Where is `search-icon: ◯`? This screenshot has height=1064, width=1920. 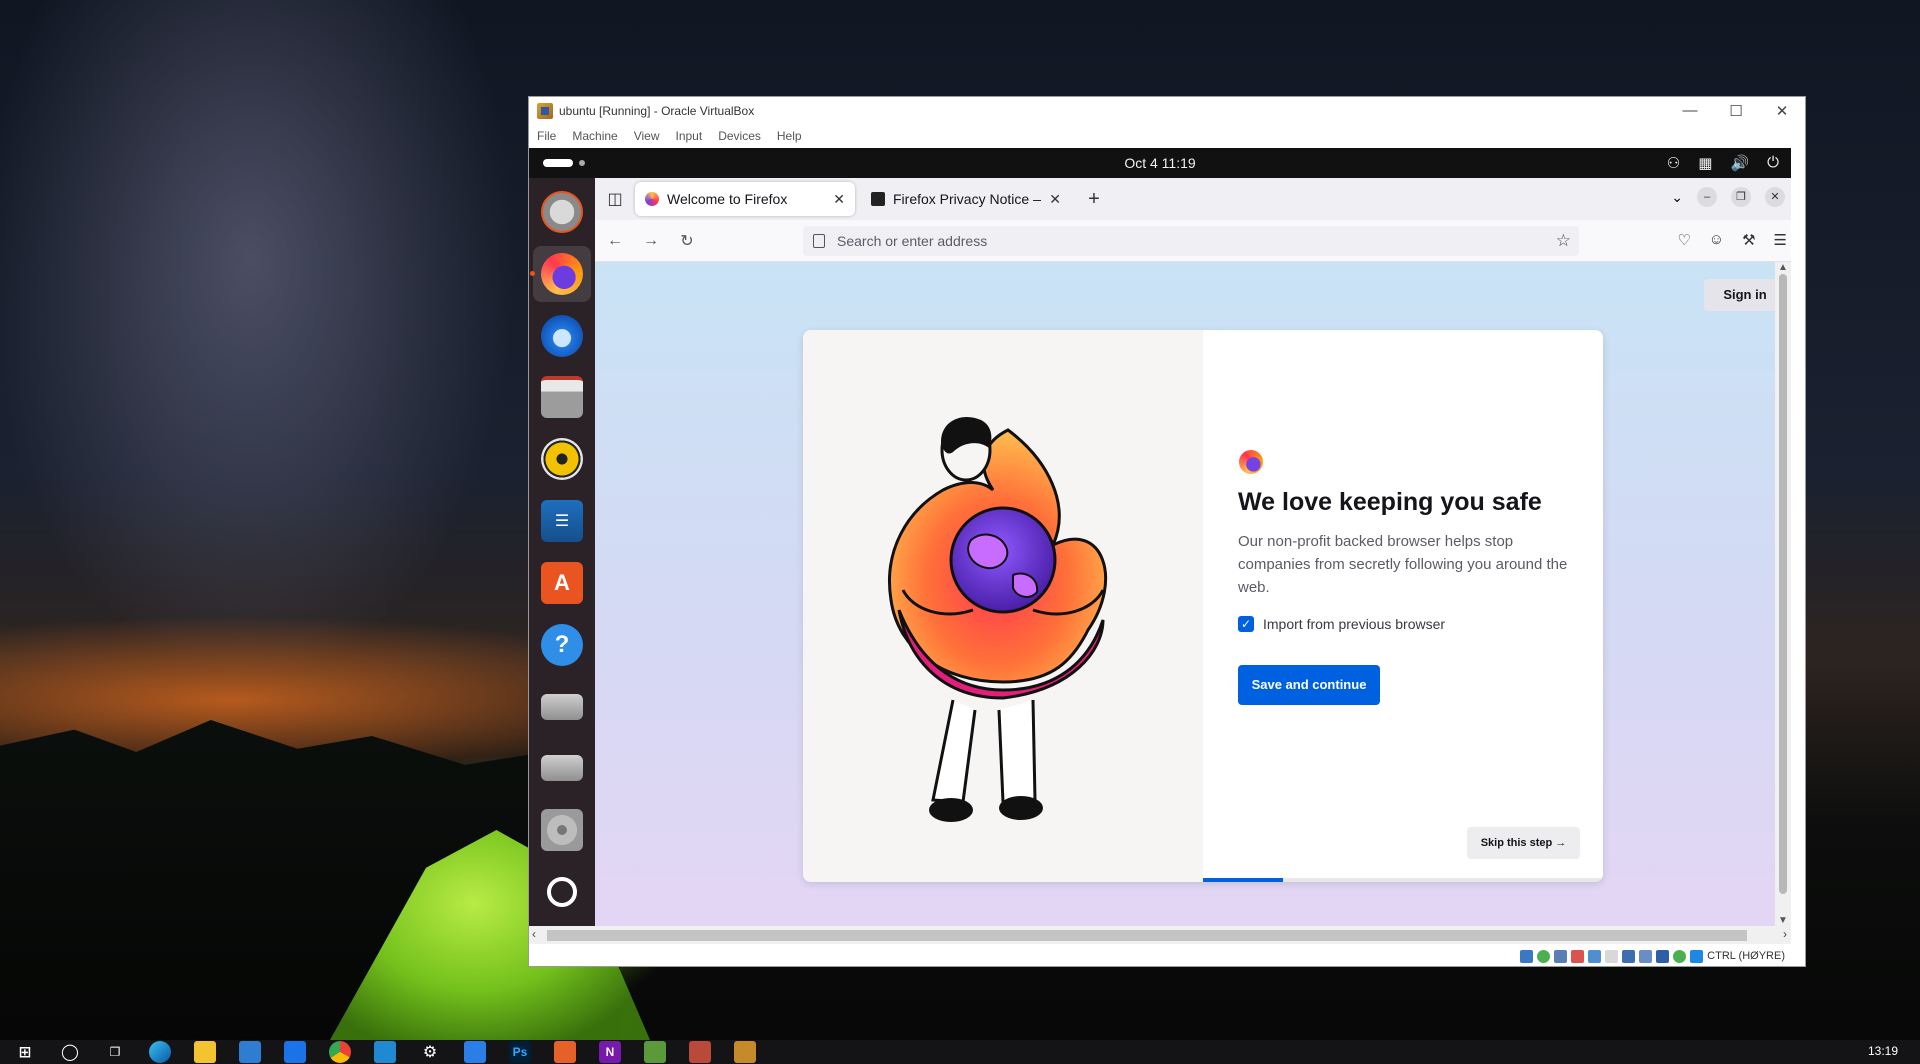
search-icon: ◯ is located at coordinates (70, 1052).